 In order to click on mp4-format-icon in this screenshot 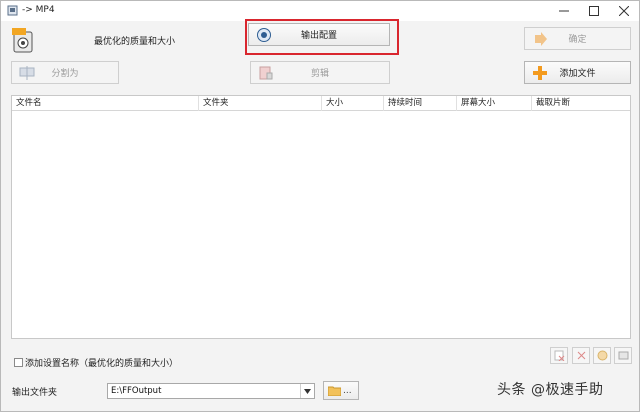, I will do `click(22, 40)`.